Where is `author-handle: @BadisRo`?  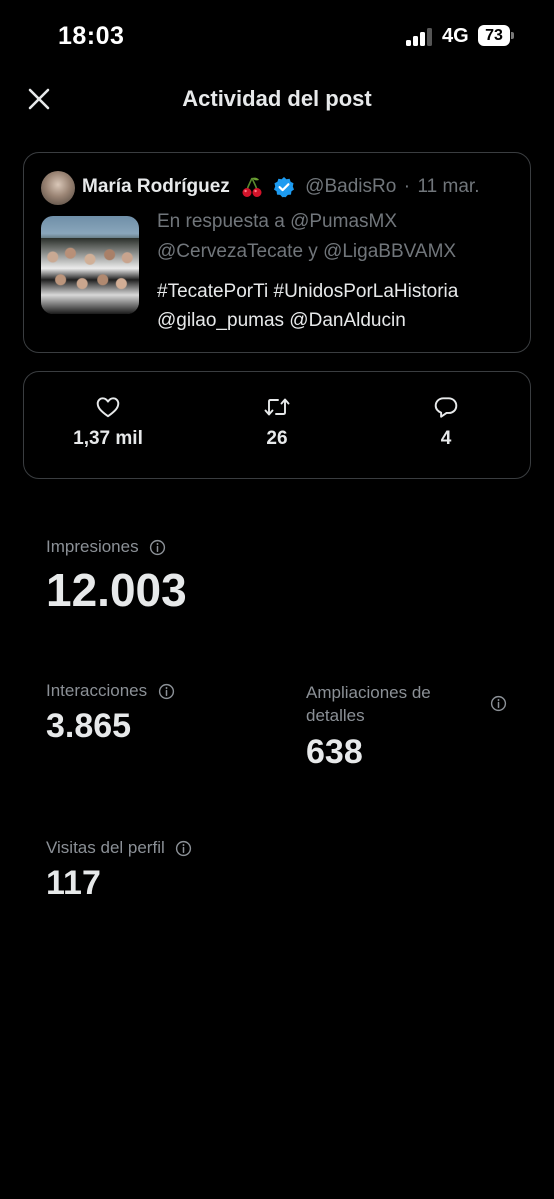 author-handle: @BadisRo is located at coordinates (350, 186).